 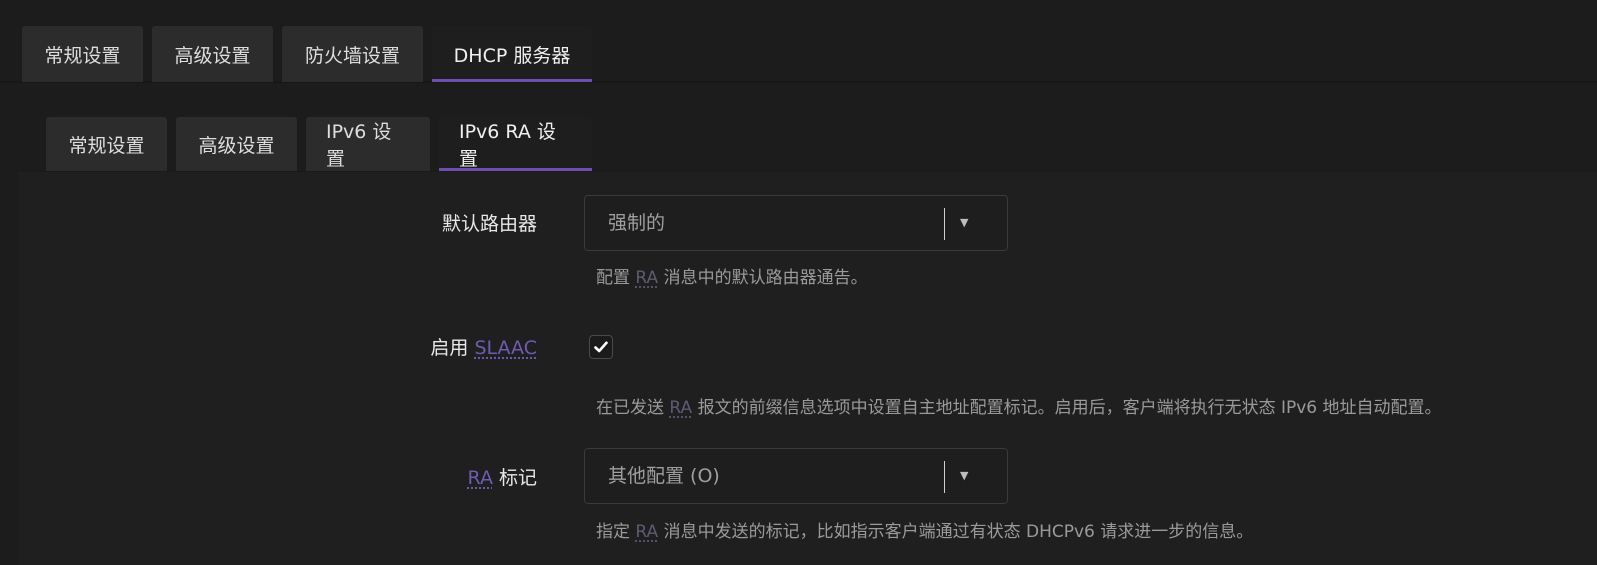 What do you see at coordinates (489, 224) in the screenshot?
I see `default-router-label: 默认路由器` at bounding box center [489, 224].